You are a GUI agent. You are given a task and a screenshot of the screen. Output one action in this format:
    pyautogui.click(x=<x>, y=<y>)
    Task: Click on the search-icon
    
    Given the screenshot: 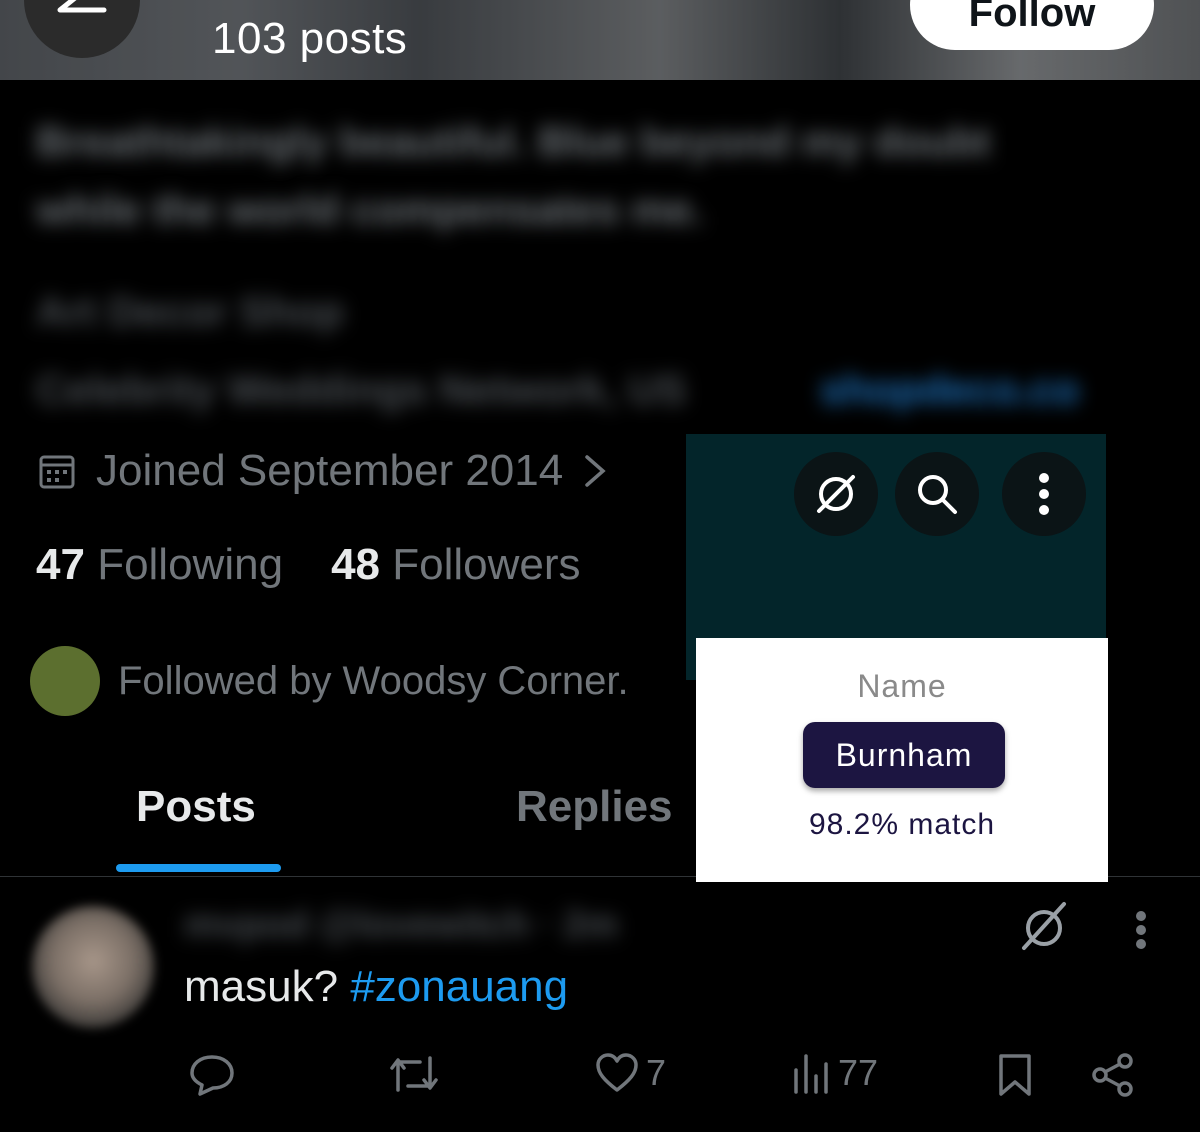 What is the action you would take?
    pyautogui.click(x=937, y=494)
    